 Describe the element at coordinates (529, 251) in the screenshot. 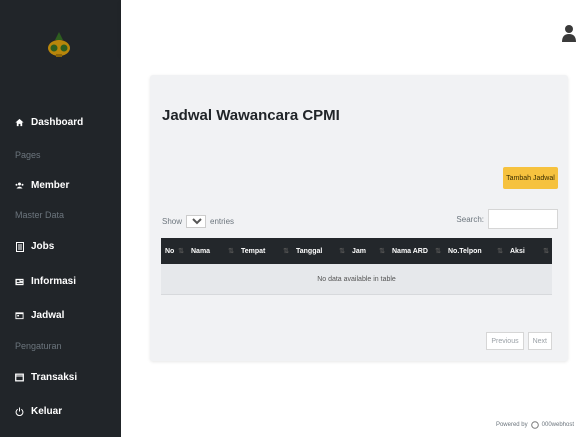

I see `column-header-aksi: Aksi ⇅` at that location.